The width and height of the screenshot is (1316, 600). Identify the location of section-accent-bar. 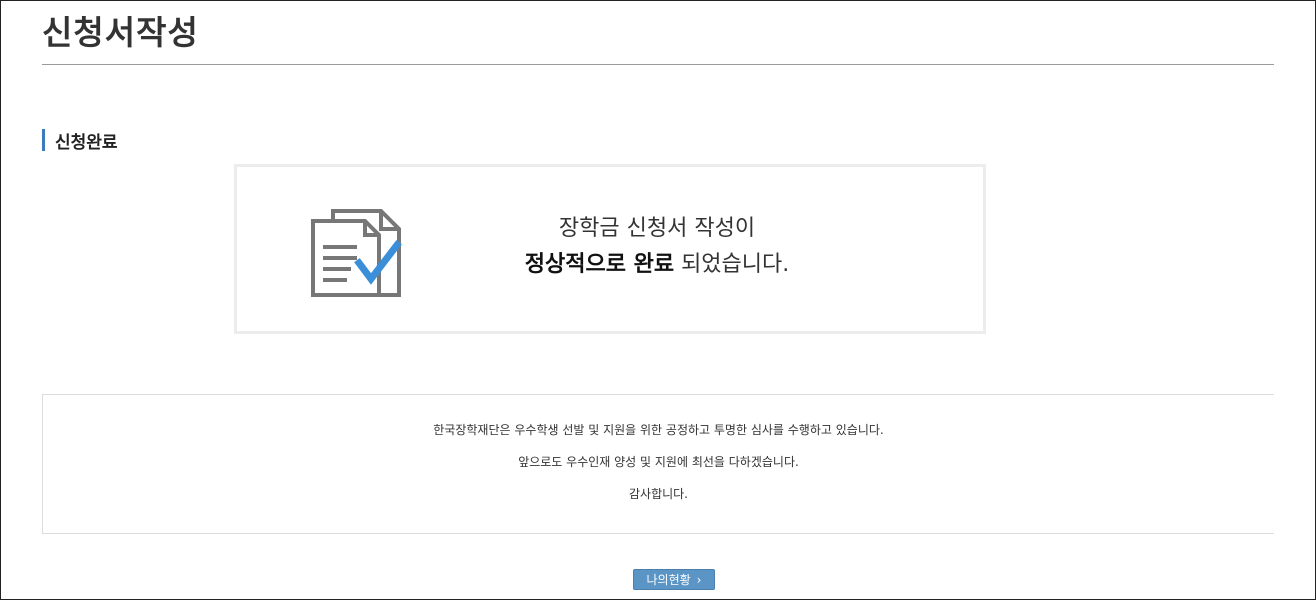
(43, 140).